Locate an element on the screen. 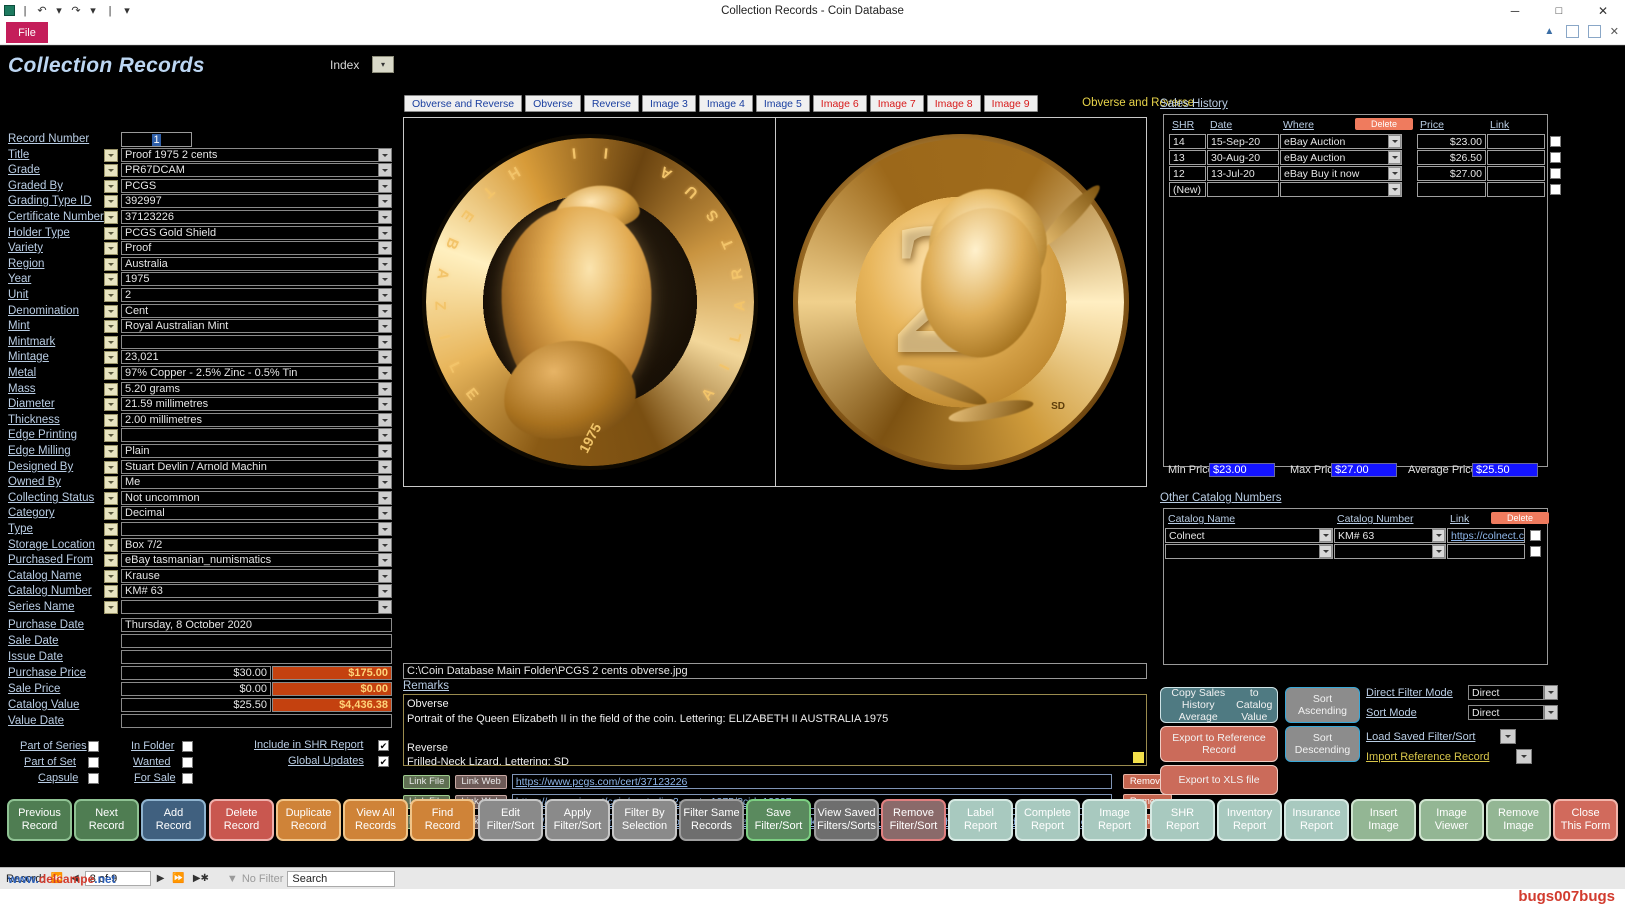  checkbox-label-include-in-shr-report: Include in SHR Report is located at coordinates (308, 745).